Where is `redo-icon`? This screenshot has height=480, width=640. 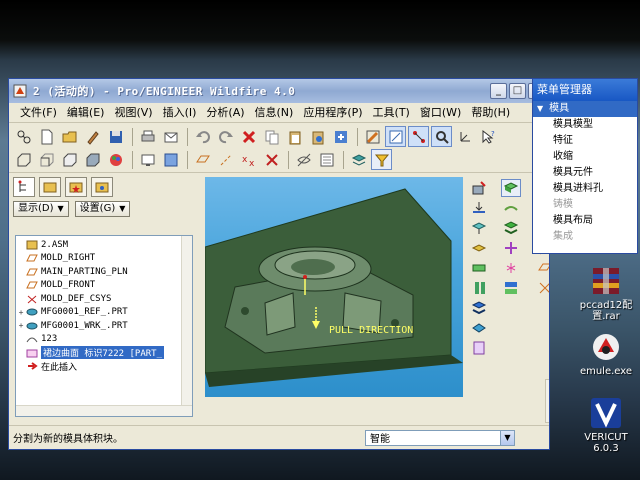 redo-icon is located at coordinates (225, 136).